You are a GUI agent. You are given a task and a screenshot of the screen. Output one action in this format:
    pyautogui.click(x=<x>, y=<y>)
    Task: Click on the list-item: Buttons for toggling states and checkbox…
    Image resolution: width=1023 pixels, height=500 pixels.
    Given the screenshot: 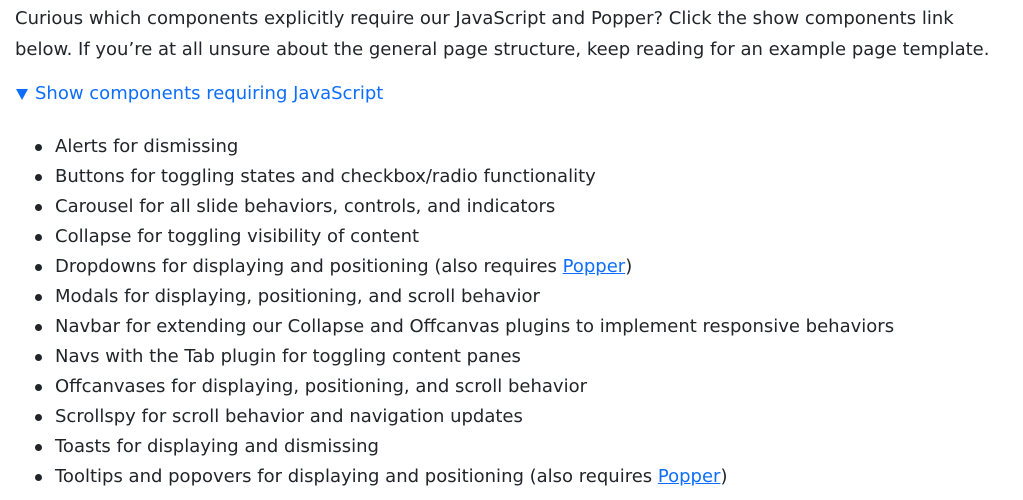 What is the action you would take?
    pyautogui.click(x=529, y=177)
    